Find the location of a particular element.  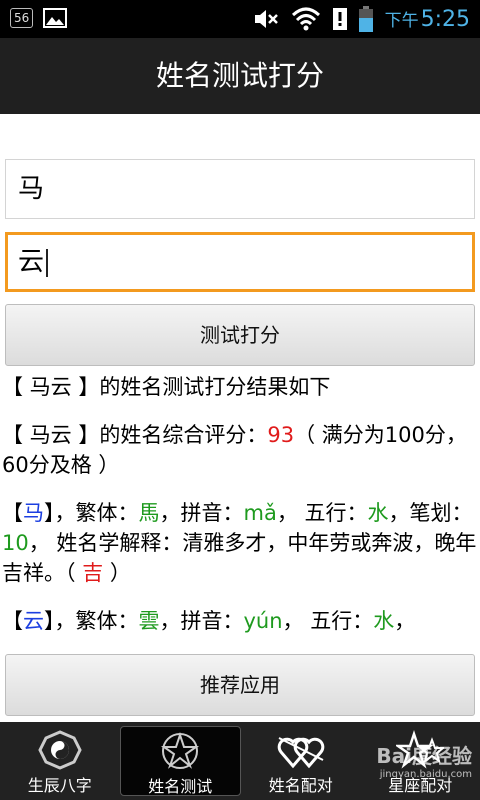

char2-wuxing: 水 is located at coordinates (384, 621).